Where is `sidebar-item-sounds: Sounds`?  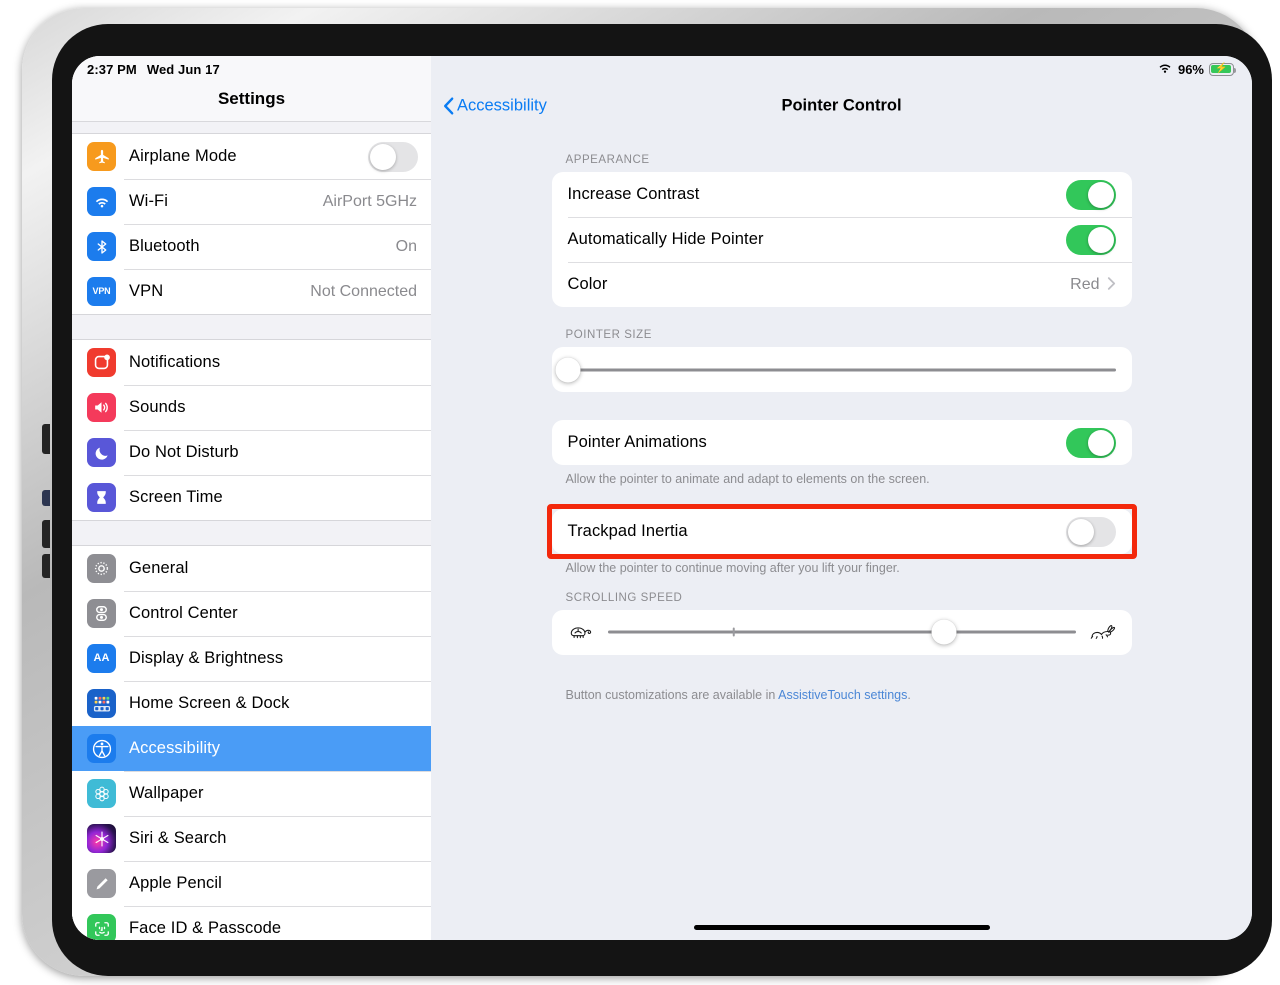 sidebar-item-sounds: Sounds is located at coordinates (251, 407).